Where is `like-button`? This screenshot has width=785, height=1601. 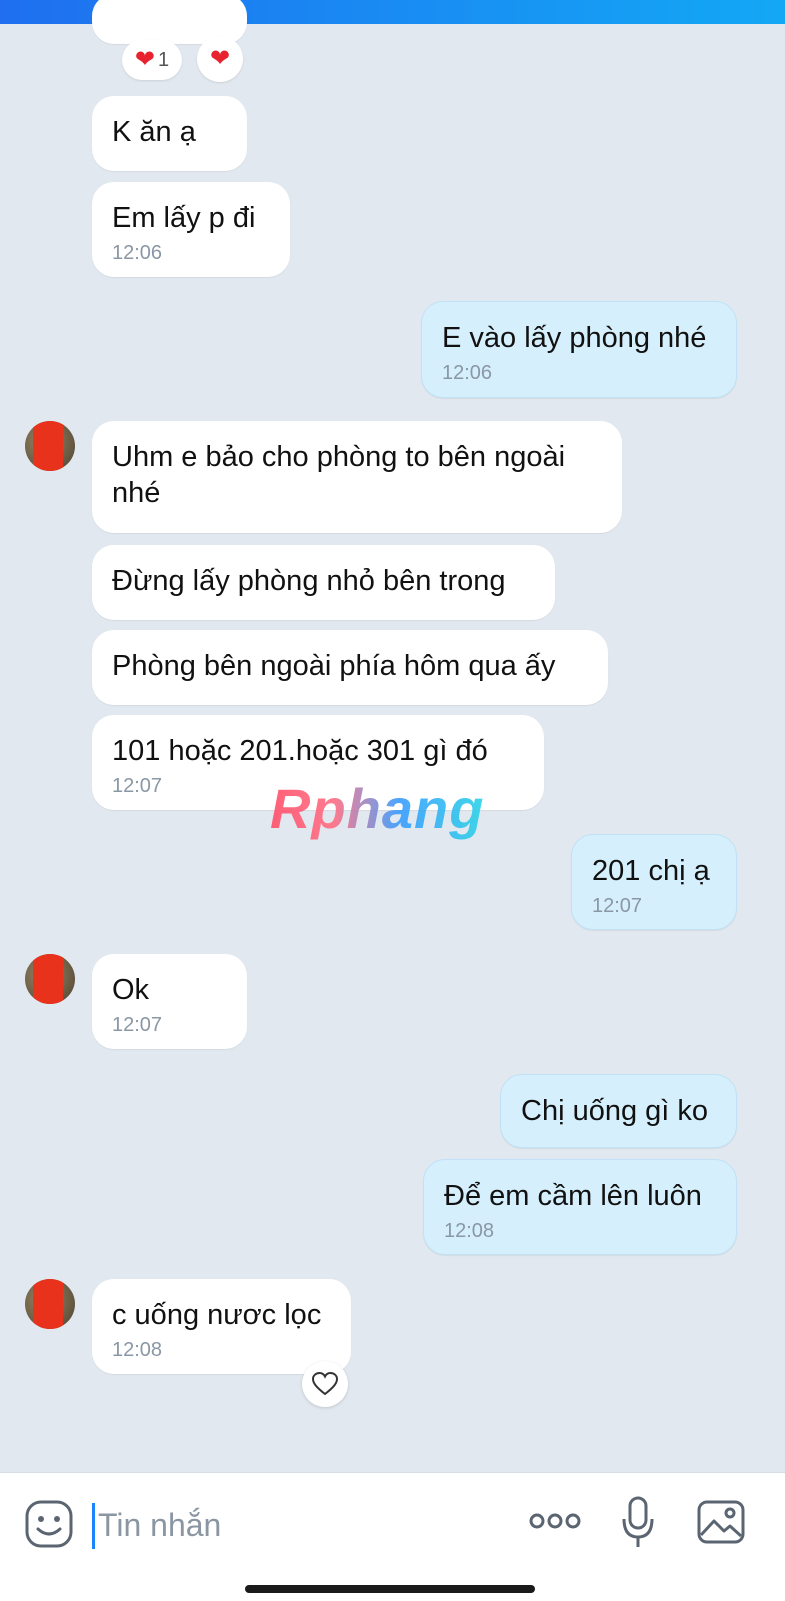
like-button is located at coordinates (325, 1384).